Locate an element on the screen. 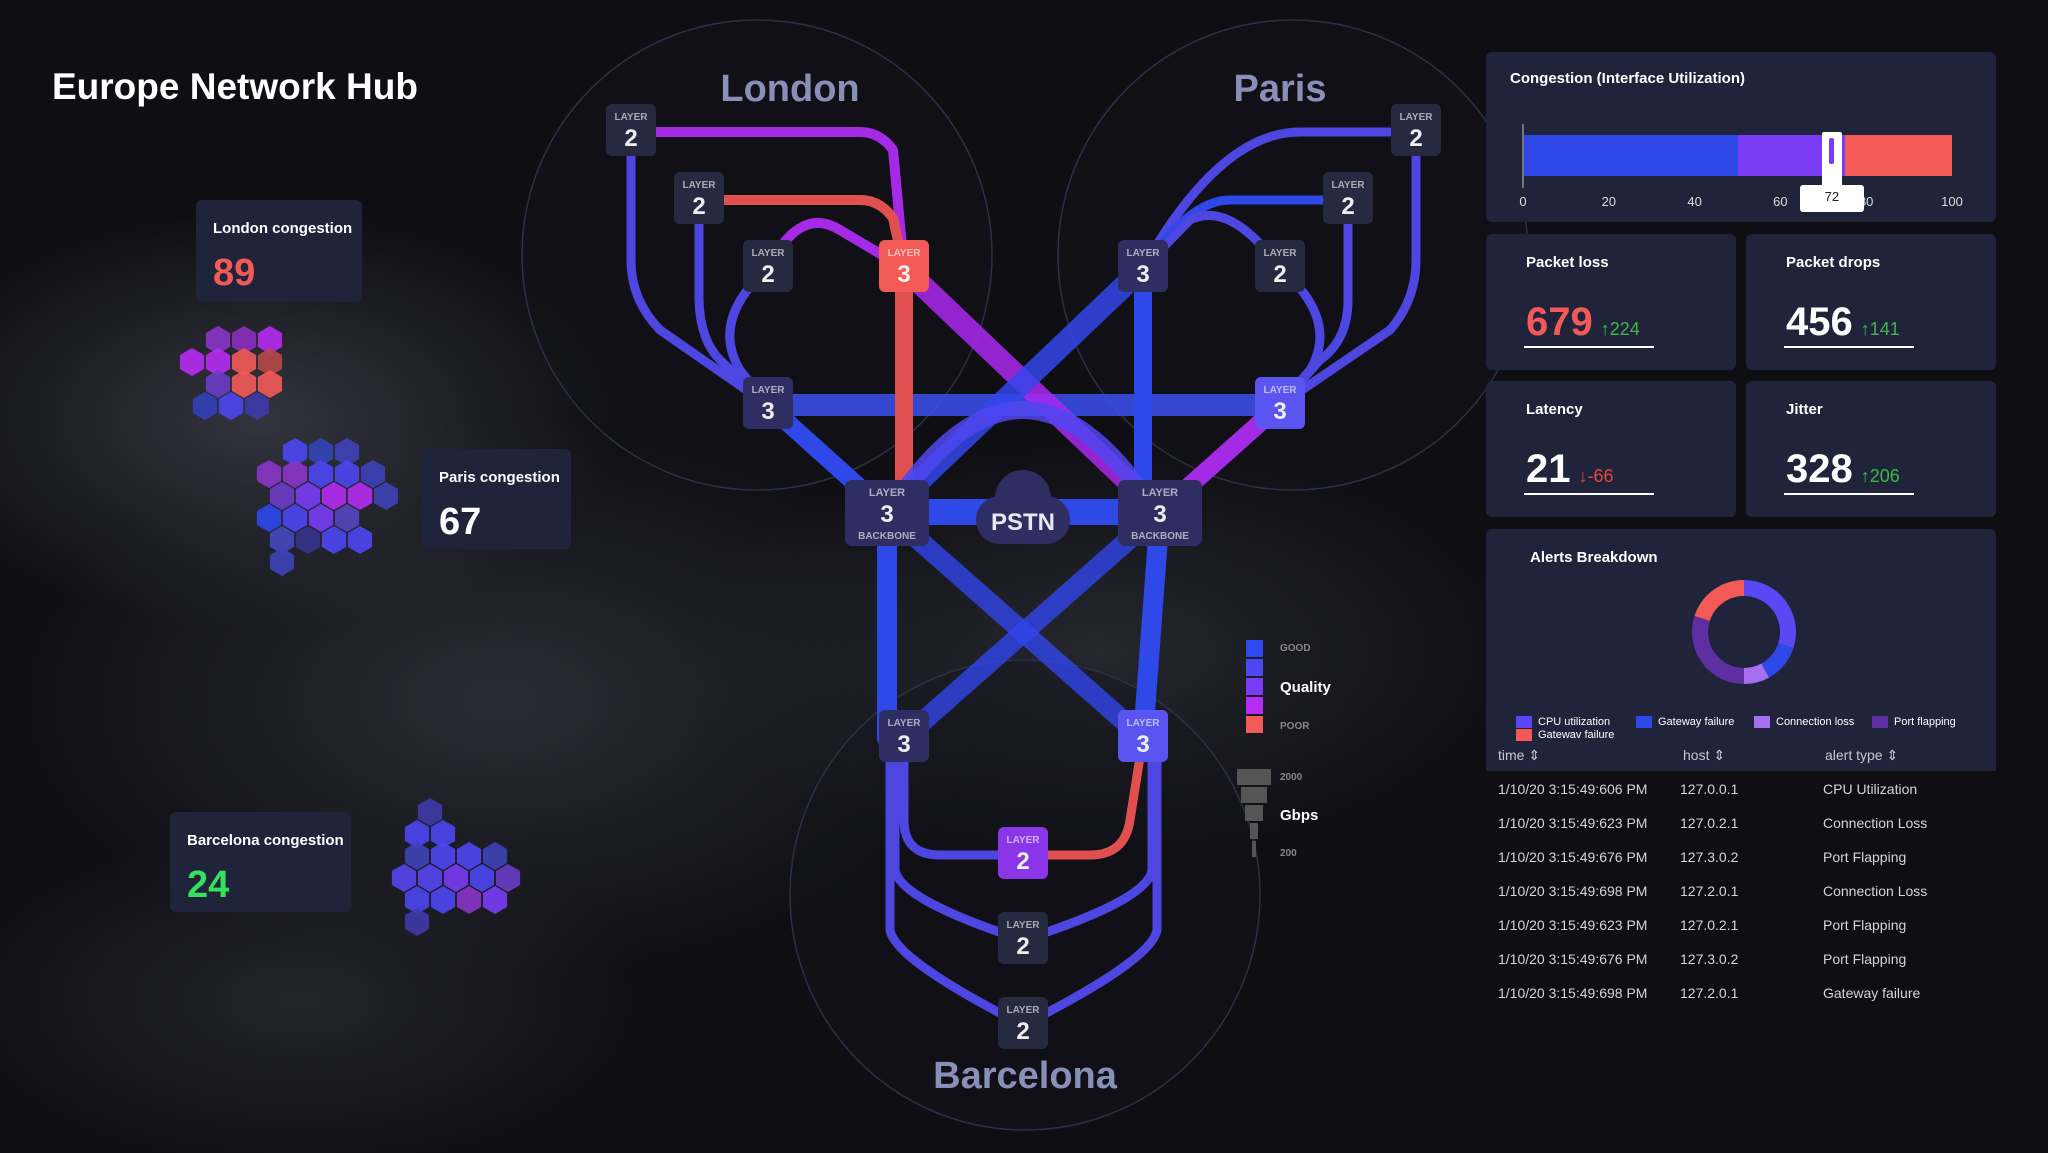 The width and height of the screenshot is (2048, 1153). header-label: time is located at coordinates (1511, 755).